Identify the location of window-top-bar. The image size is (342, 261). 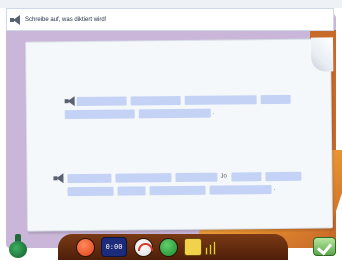
(171, 4).